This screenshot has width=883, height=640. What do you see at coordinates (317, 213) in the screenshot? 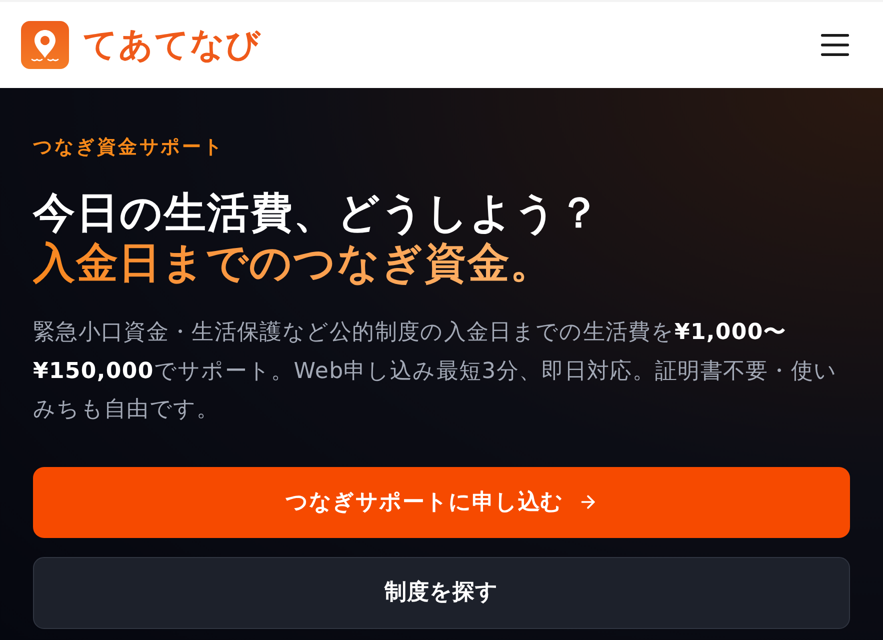
I see `hero-title: 今日の生活費、どうしよう？` at bounding box center [317, 213].